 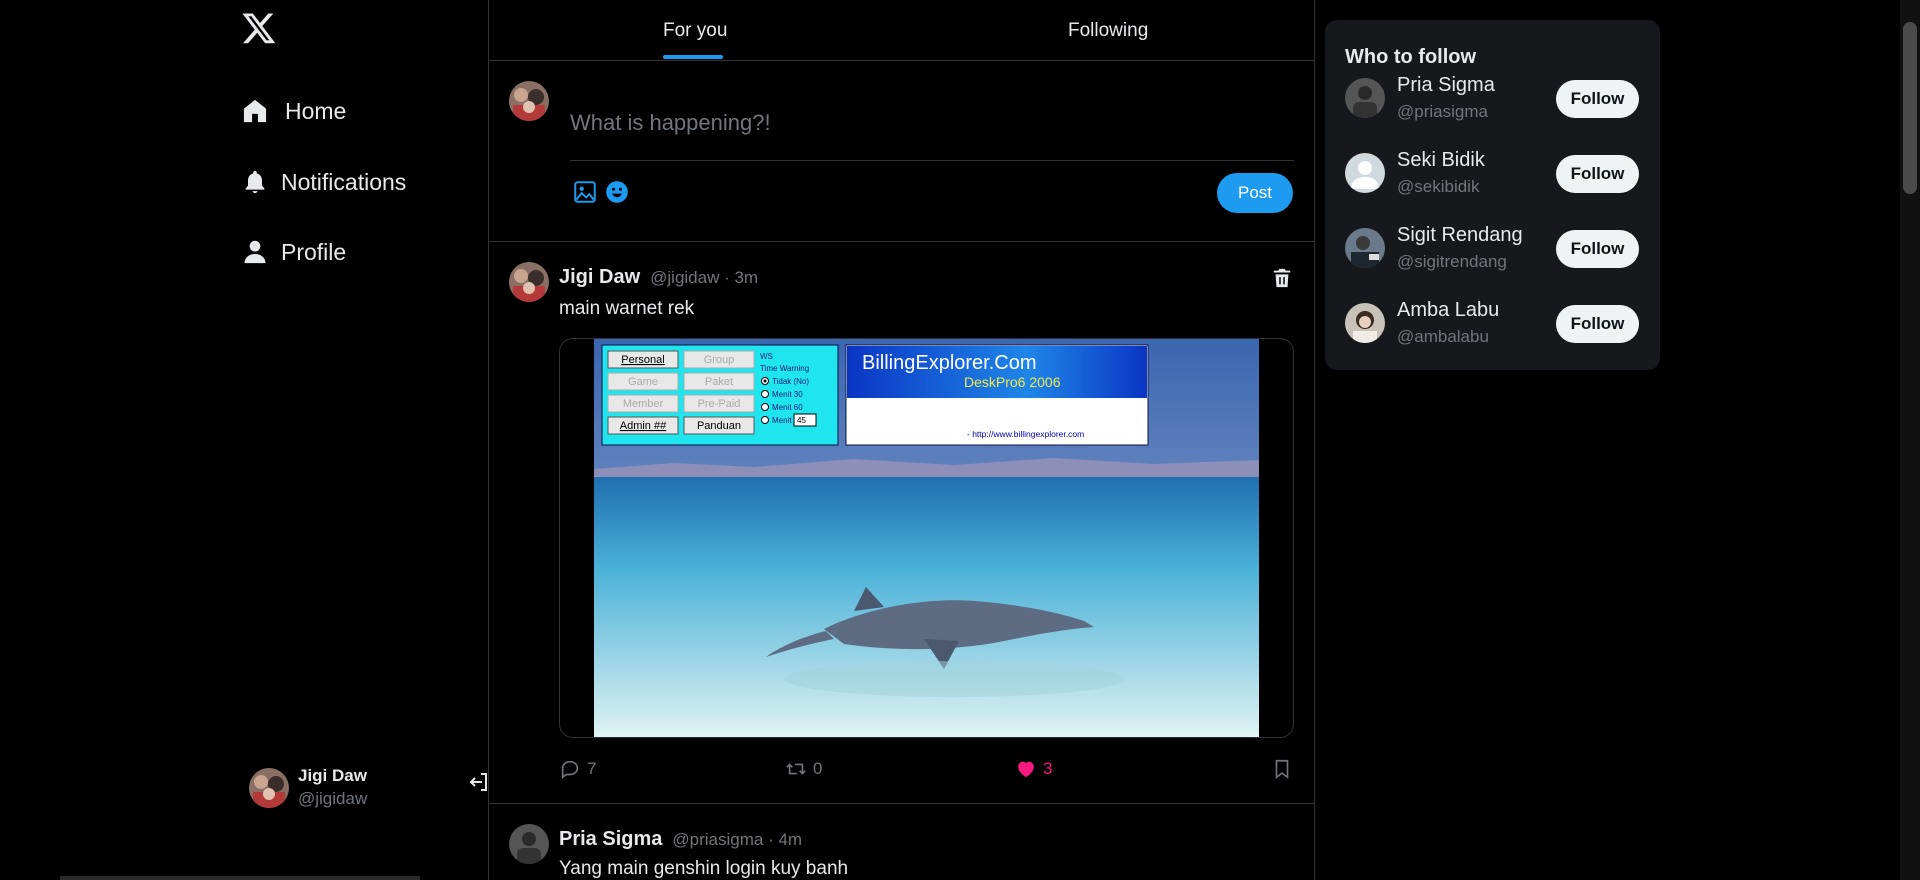 I want to click on sidebar-item-profile: Profile, so click(x=293, y=252).